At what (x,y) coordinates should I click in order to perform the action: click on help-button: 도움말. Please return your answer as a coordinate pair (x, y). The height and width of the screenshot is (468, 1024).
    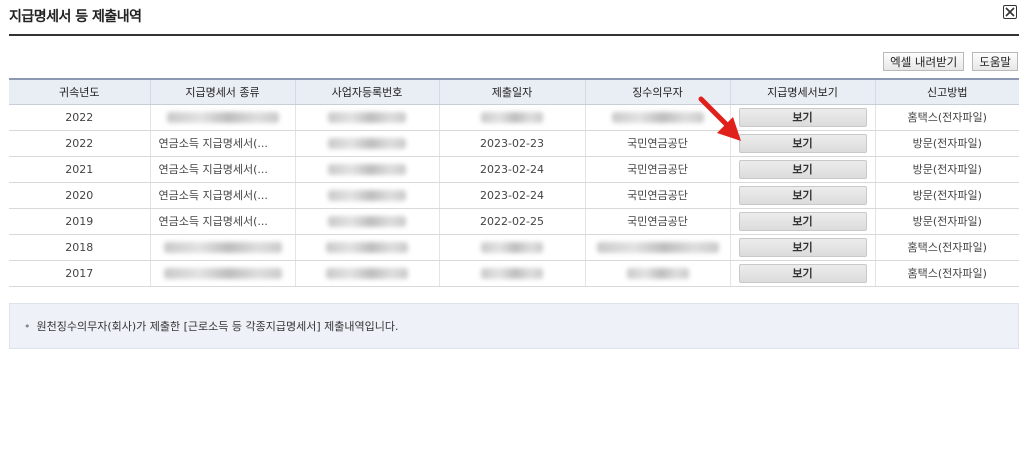
    Looking at the image, I should click on (995, 61).